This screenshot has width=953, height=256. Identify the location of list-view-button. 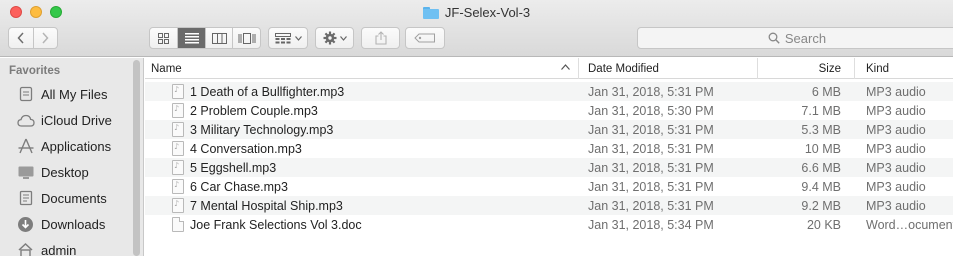
(191, 38).